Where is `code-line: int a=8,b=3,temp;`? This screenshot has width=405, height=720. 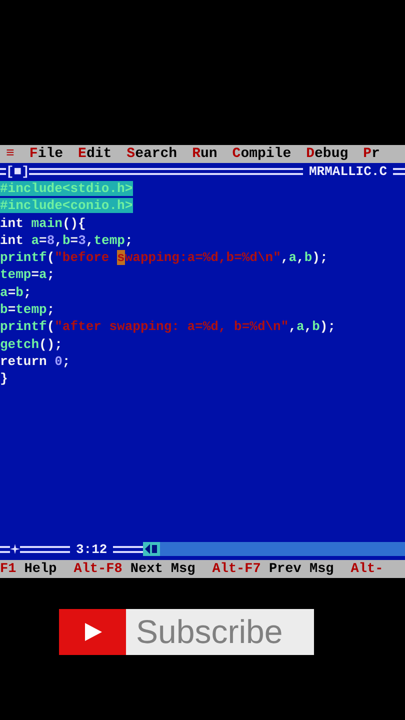 code-line: int a=8,b=3,temp; is located at coordinates (66, 240).